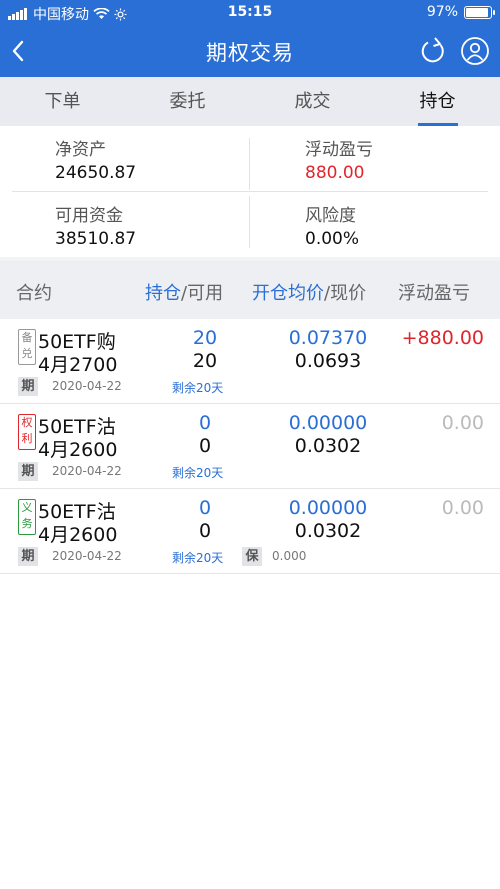 Image resolution: width=500 pixels, height=889 pixels. Describe the element at coordinates (27, 347) in the screenshot. I see `covered-badge: 备兑` at that location.